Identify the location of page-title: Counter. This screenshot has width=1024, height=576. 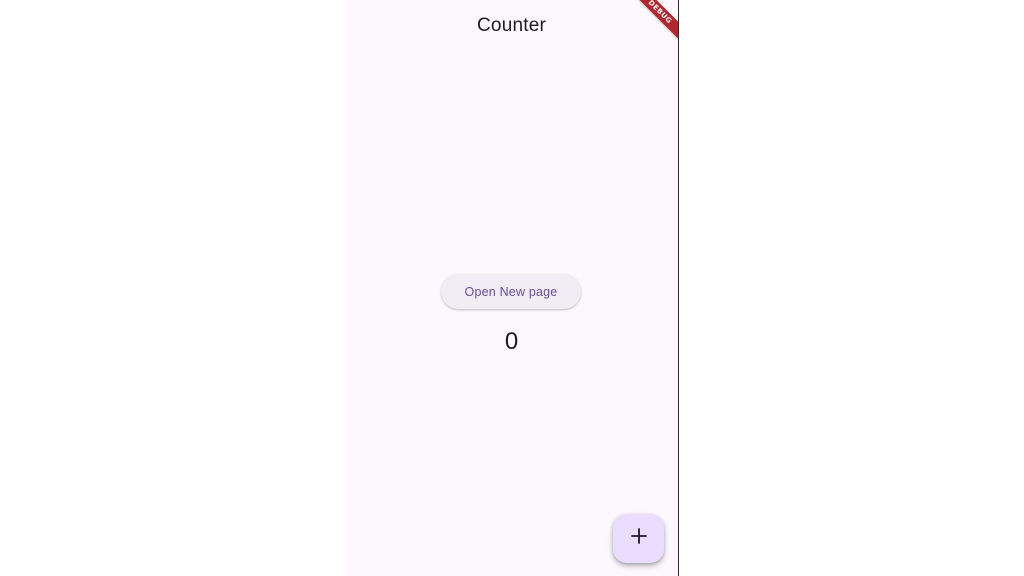
(511, 25).